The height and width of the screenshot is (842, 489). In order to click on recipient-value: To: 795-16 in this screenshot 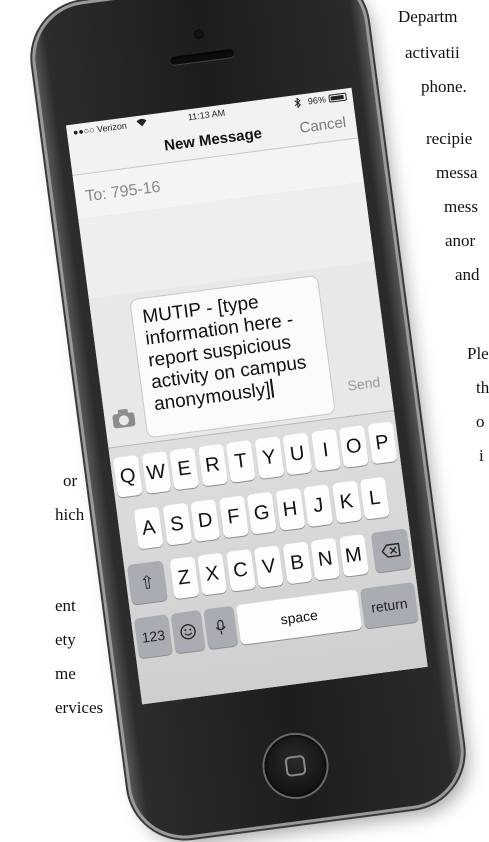, I will do `click(123, 192)`.